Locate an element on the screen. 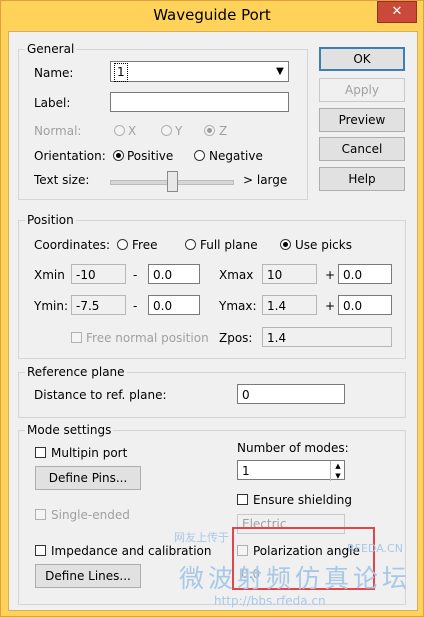 The image size is (424, 617). chevron-down-icon: ▼ is located at coordinates (280, 71).